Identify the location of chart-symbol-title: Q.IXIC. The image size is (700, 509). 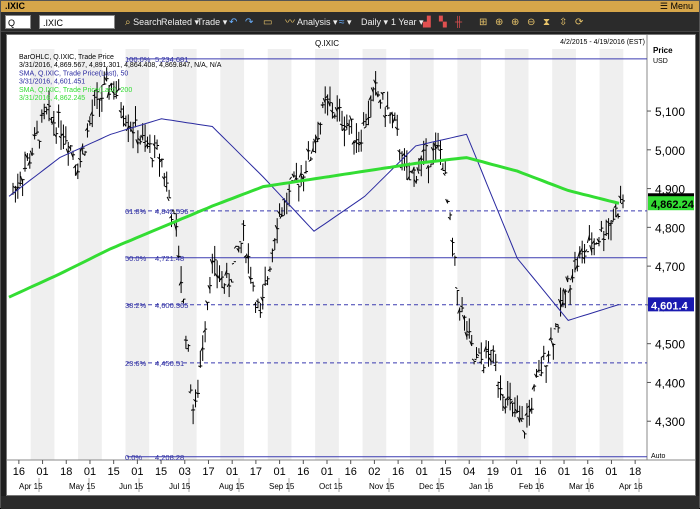
(327, 43).